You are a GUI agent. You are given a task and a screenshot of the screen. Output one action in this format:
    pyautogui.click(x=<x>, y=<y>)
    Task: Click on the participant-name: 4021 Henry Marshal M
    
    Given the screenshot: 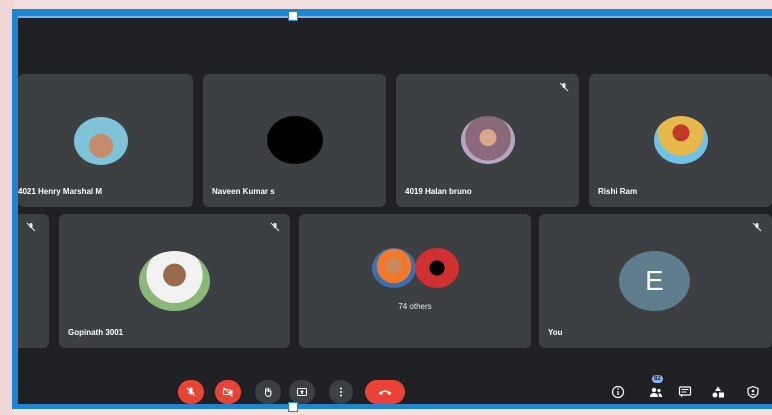 What is the action you would take?
    pyautogui.click(x=60, y=191)
    